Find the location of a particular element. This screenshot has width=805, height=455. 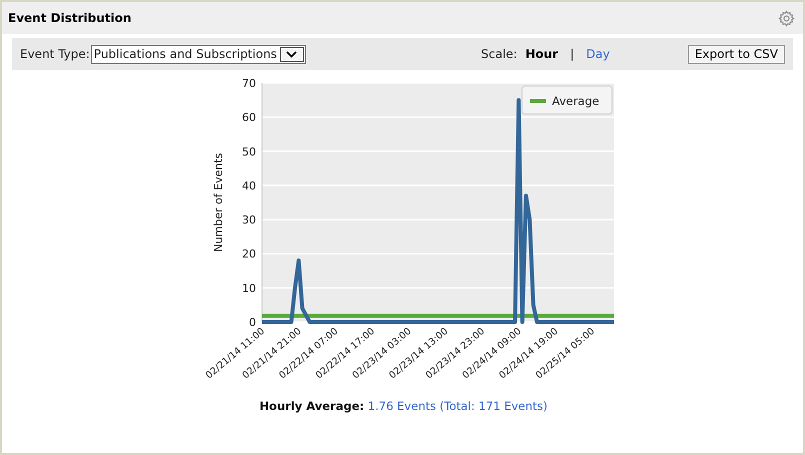

y-axis-title: Number of Events is located at coordinates (218, 202).